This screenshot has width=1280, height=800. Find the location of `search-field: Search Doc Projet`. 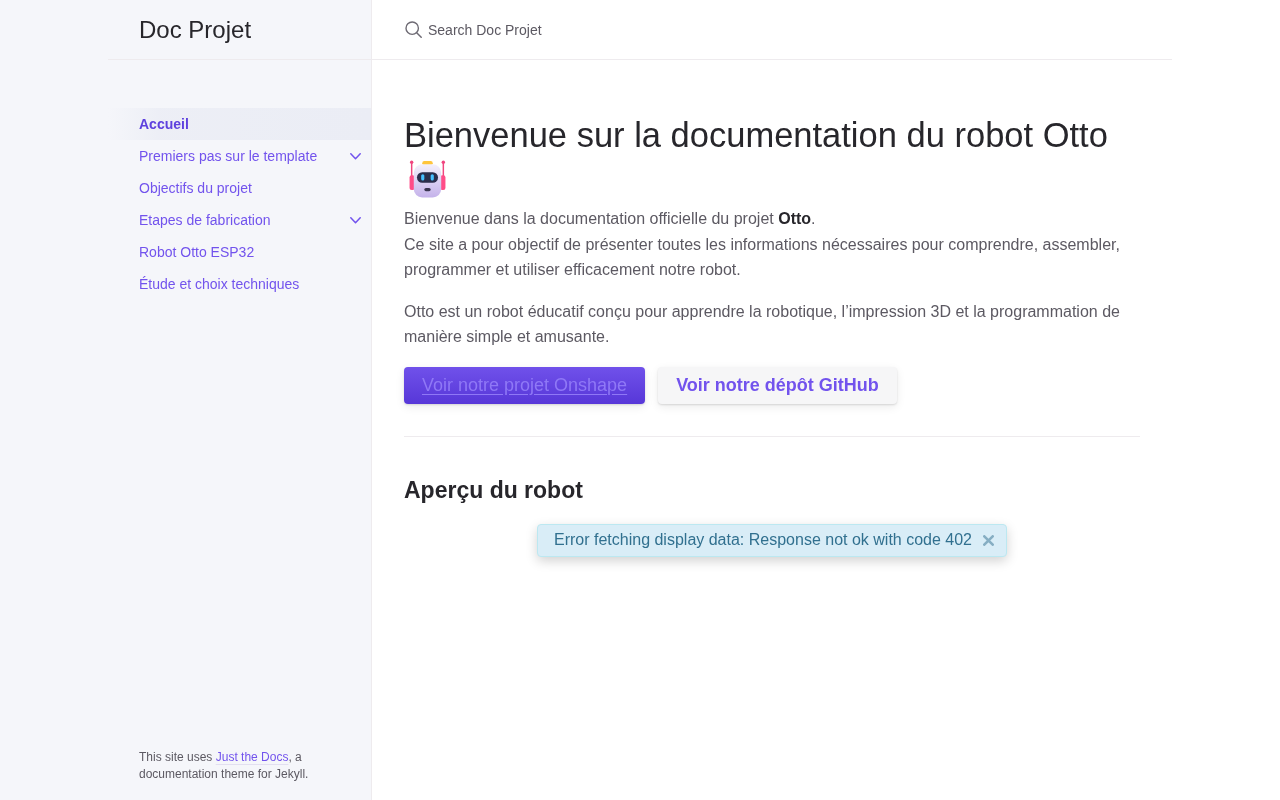

search-field: Search Doc Projet is located at coordinates (784, 29).